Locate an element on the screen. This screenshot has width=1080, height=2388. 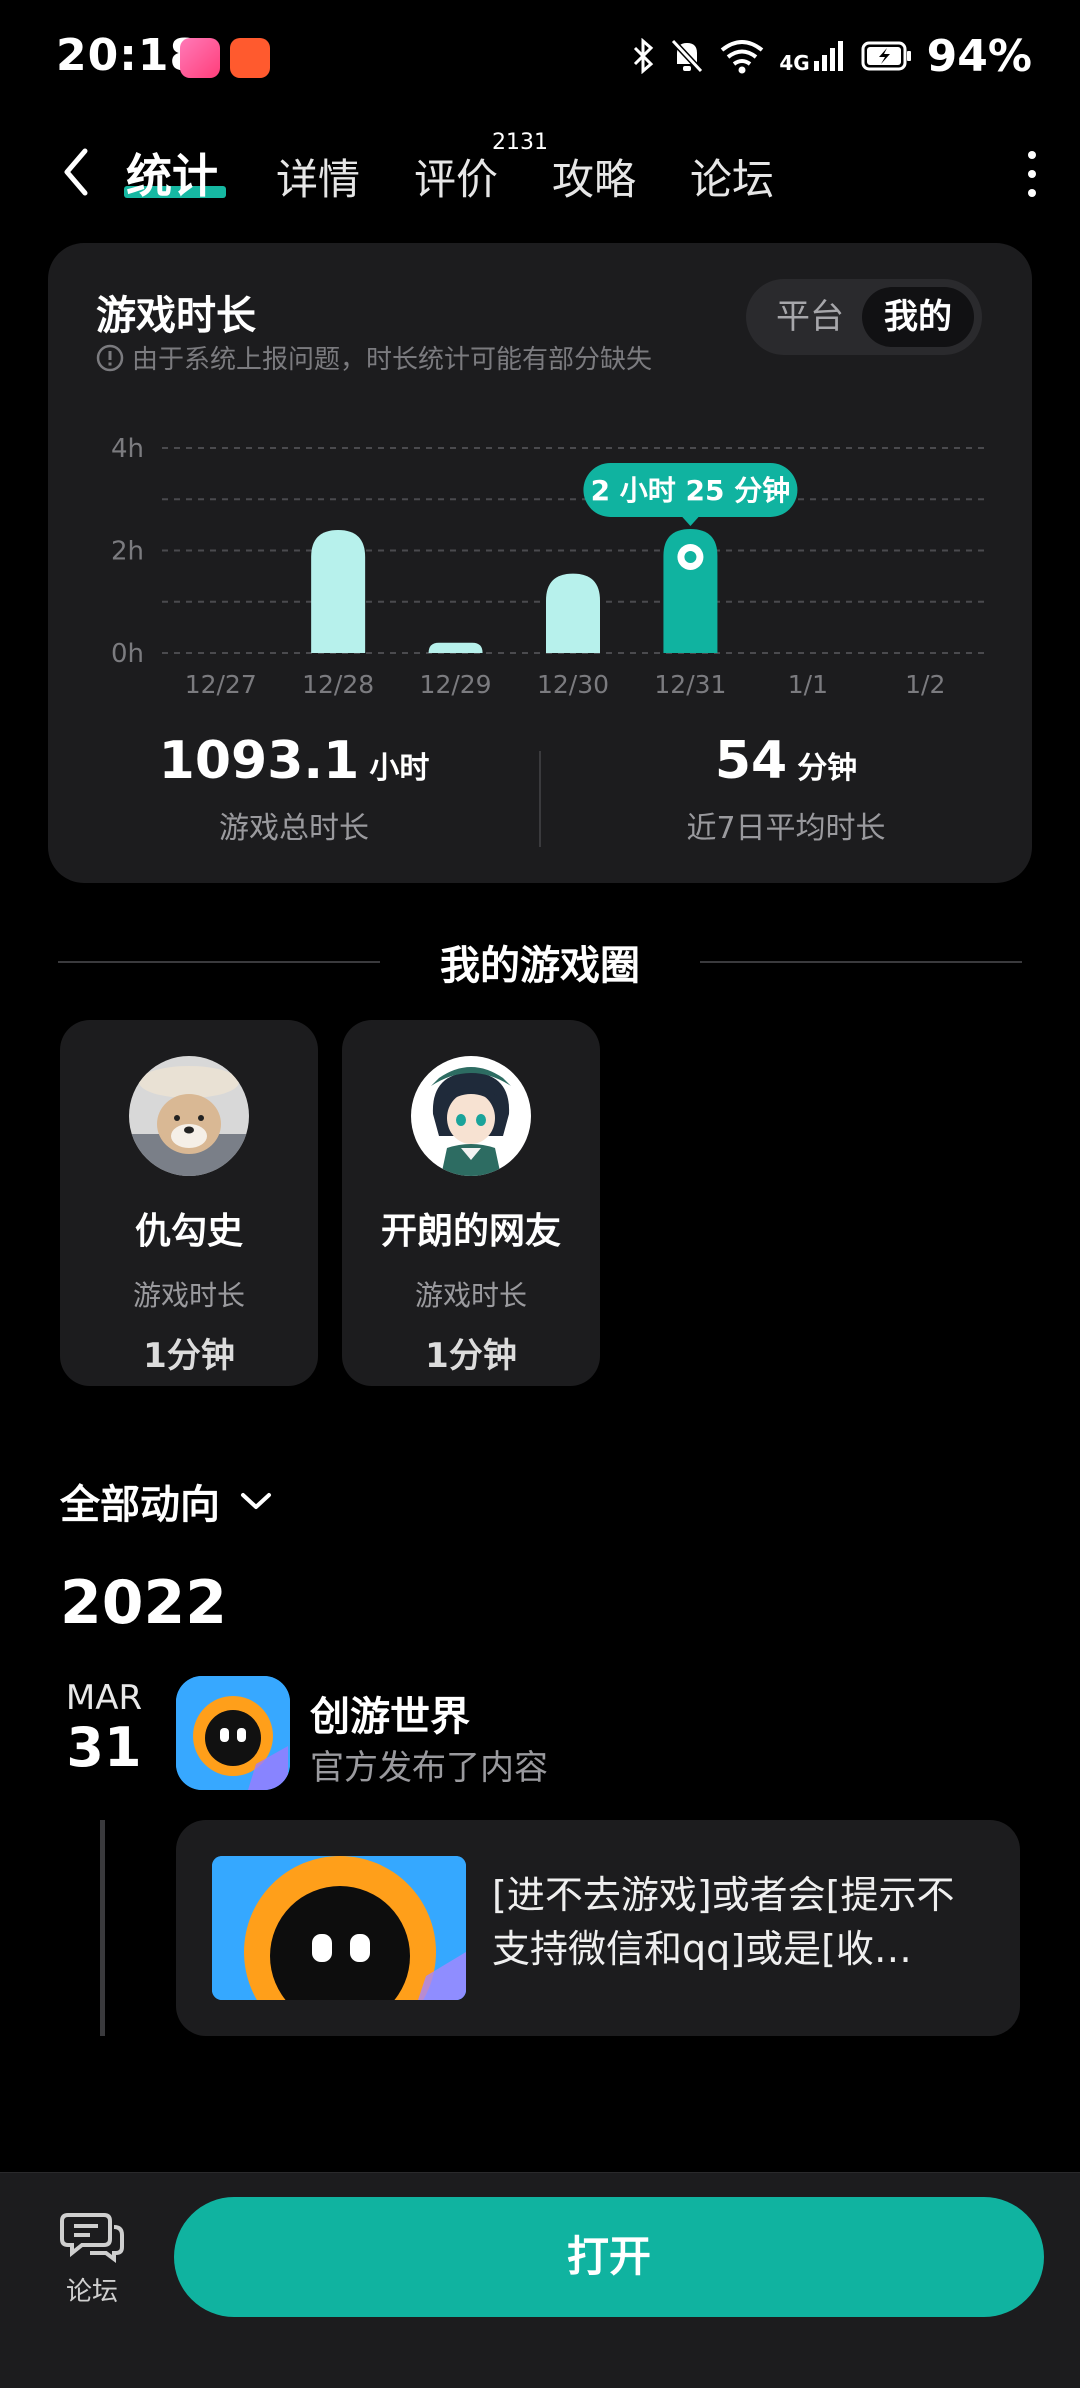
avg-label: 近7日平均时长 is located at coordinates (786, 828).